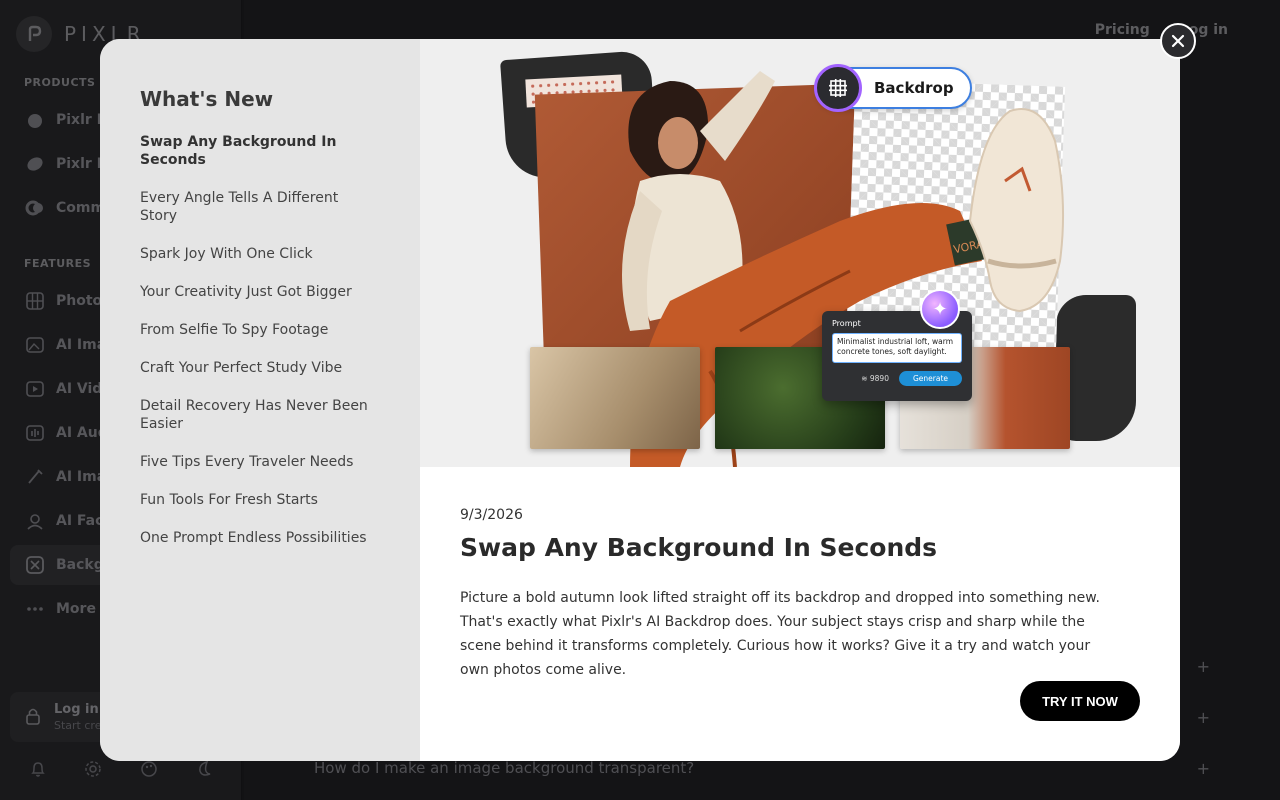 This screenshot has height=800, width=1280. What do you see at coordinates (255, 462) in the screenshot?
I see `news-item-five-tips: Five Tips Every Traveler Needs` at bounding box center [255, 462].